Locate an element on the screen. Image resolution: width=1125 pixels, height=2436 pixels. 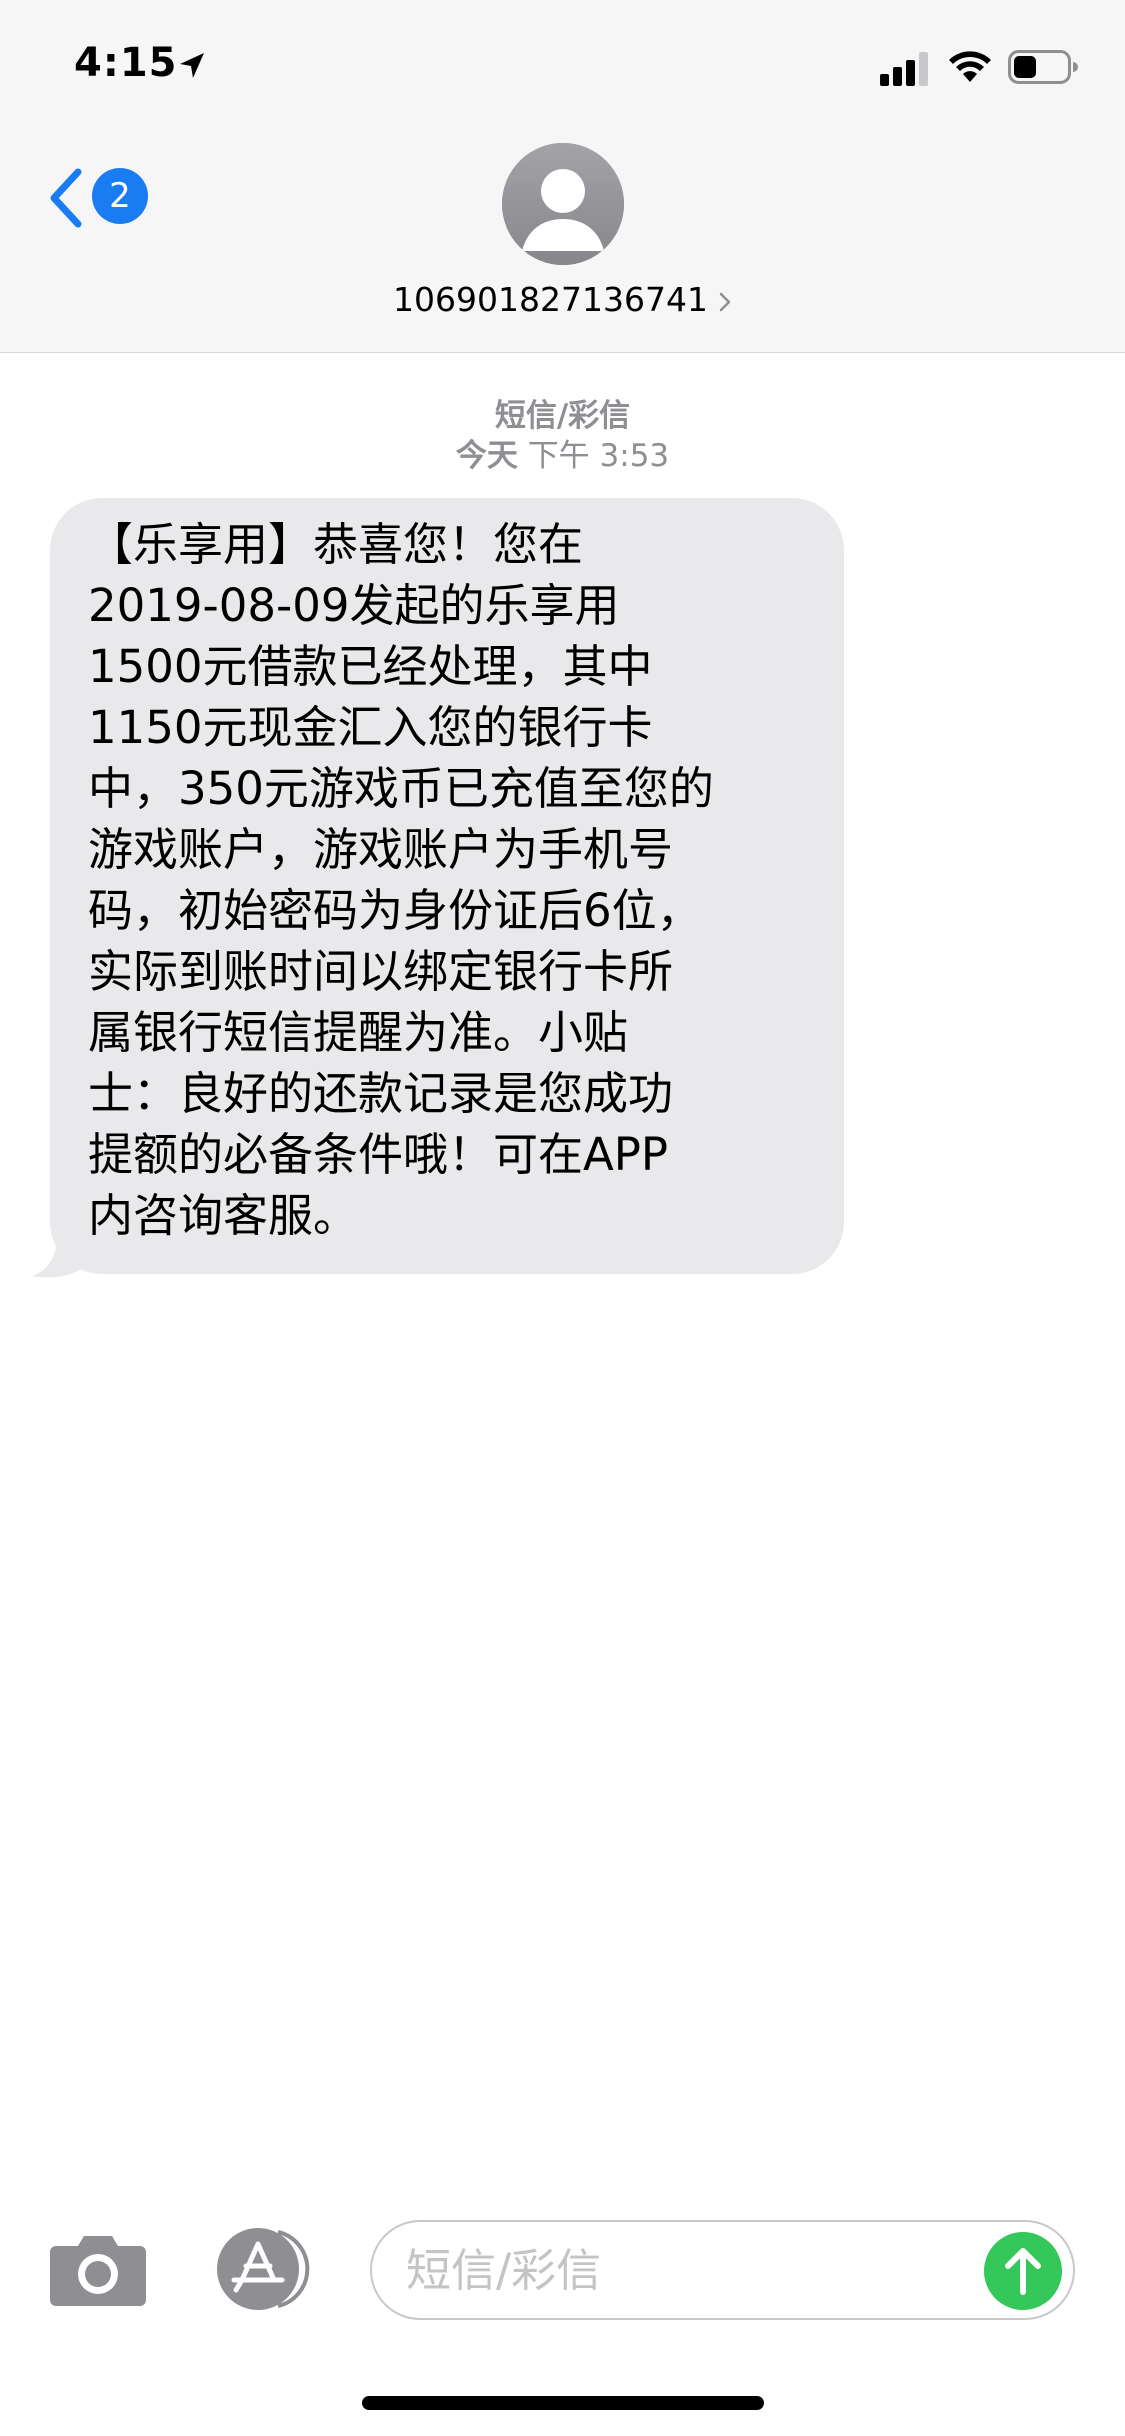
location-arrow-icon is located at coordinates (192, 65).